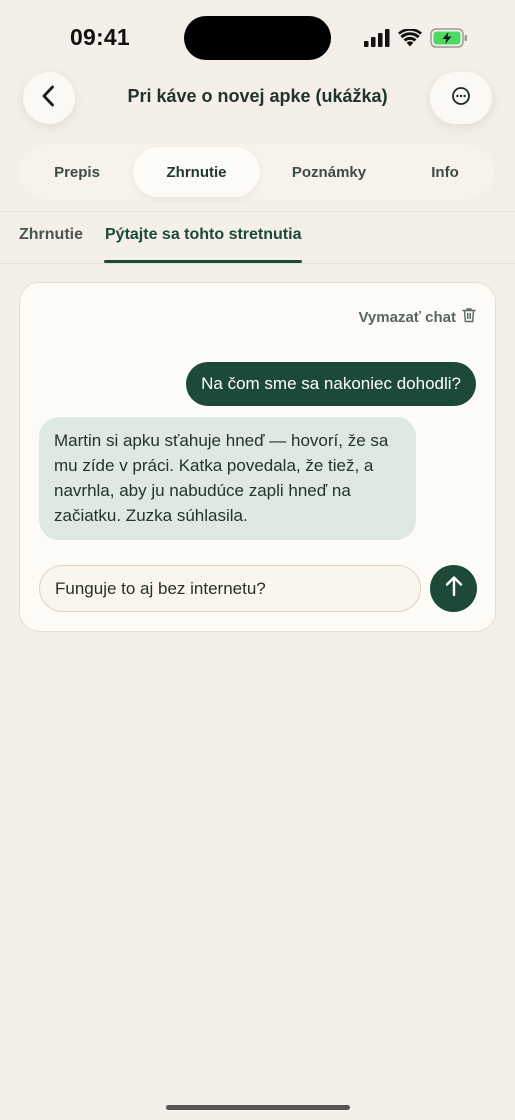  What do you see at coordinates (407, 317) in the screenshot?
I see `clear-chat-label: Vymazať chat` at bounding box center [407, 317].